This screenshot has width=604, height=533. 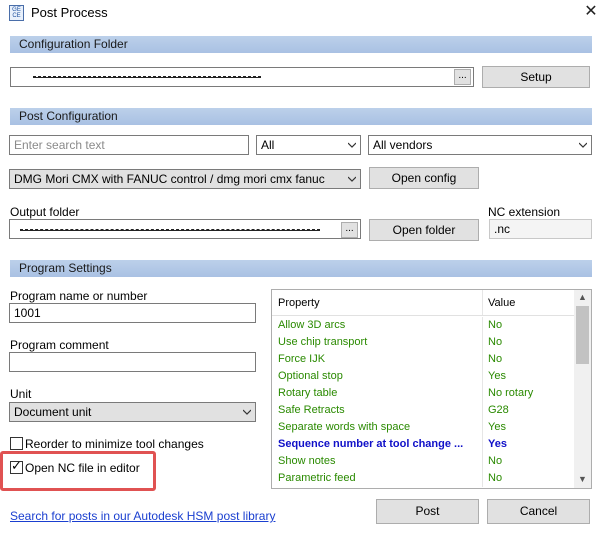 What do you see at coordinates (431, 376) in the screenshot?
I see `table-row: Optional stop Yes` at bounding box center [431, 376].